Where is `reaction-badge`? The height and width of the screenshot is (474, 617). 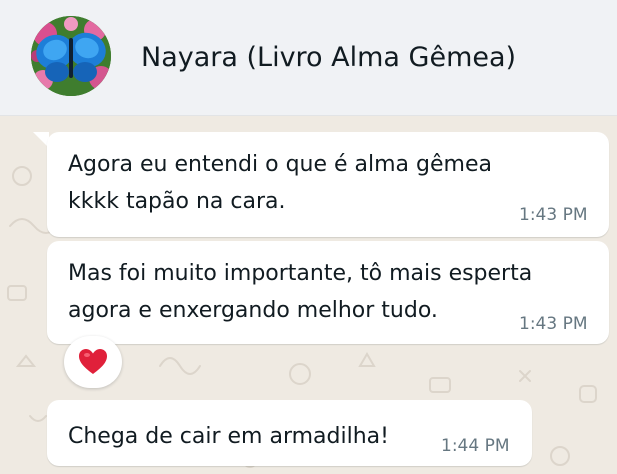
reaction-badge is located at coordinates (93, 362).